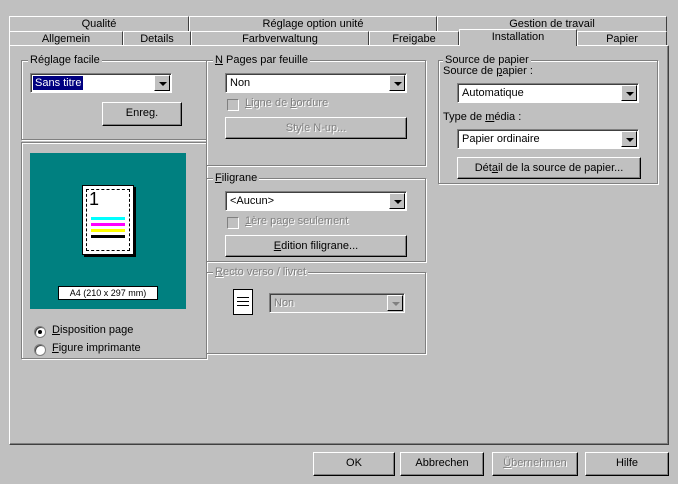  Describe the element at coordinates (92, 330) in the screenshot. I see `layout-radio-label: Disposition page` at that location.